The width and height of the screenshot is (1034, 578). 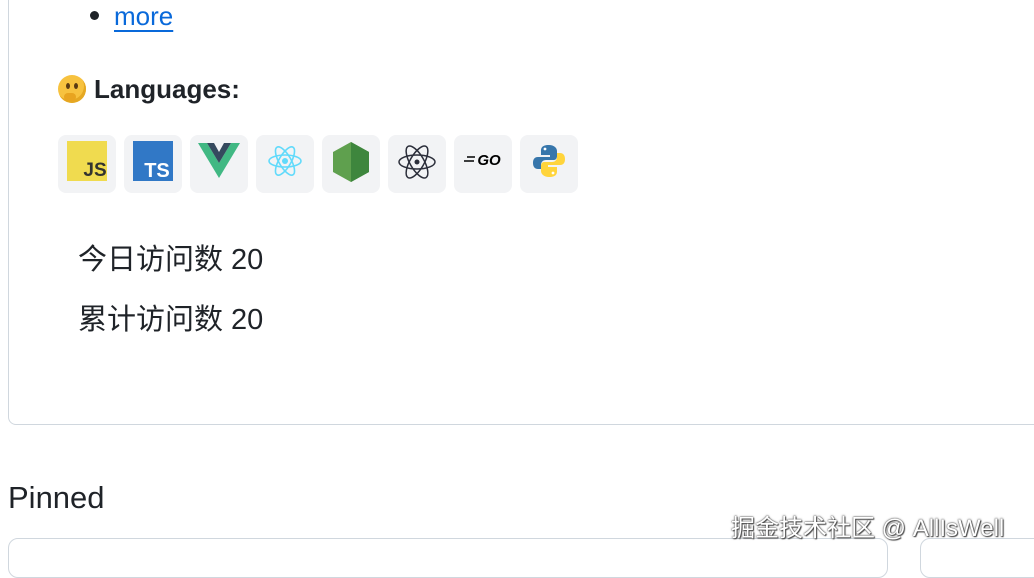 What do you see at coordinates (171, 320) in the screenshot?
I see `visit-count-total: 累计访问数 20` at bounding box center [171, 320].